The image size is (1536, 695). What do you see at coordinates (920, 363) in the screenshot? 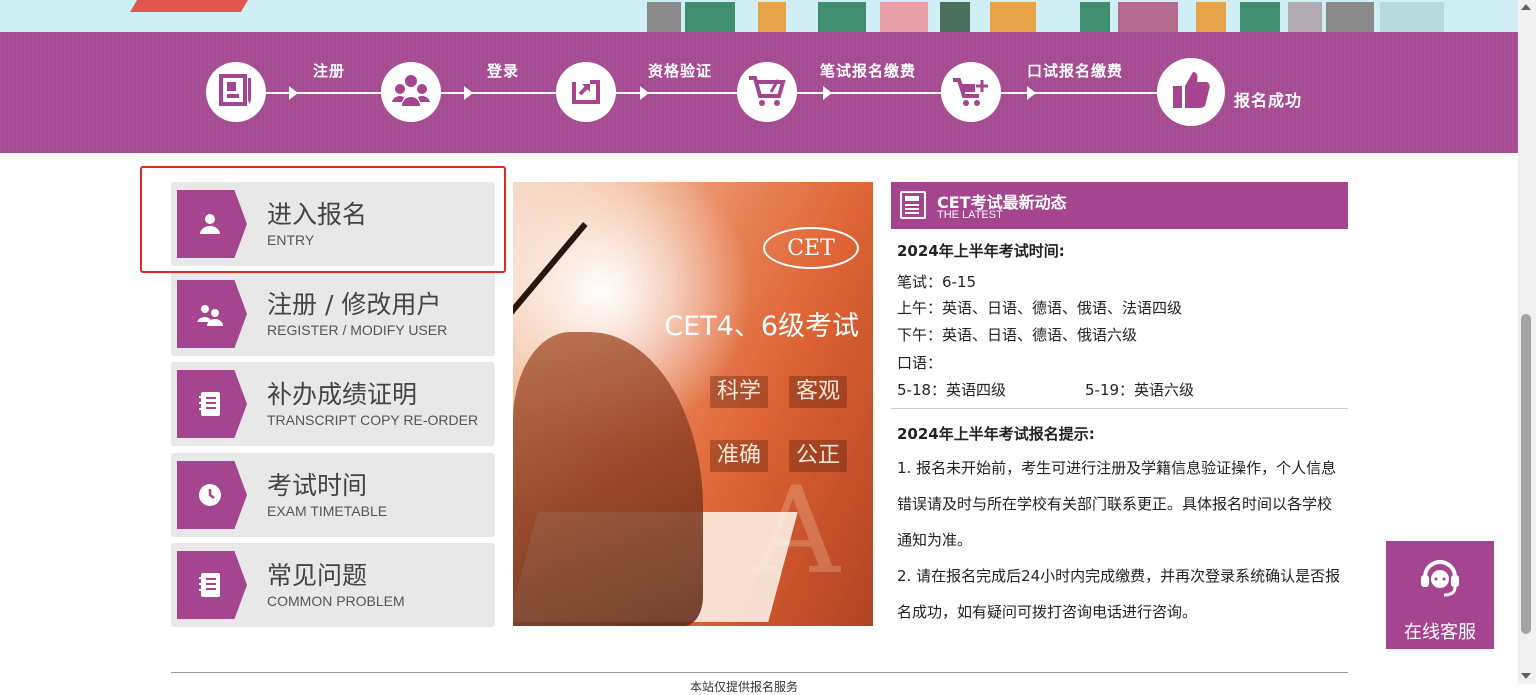
I see `news-line: 口语：` at bounding box center [920, 363].